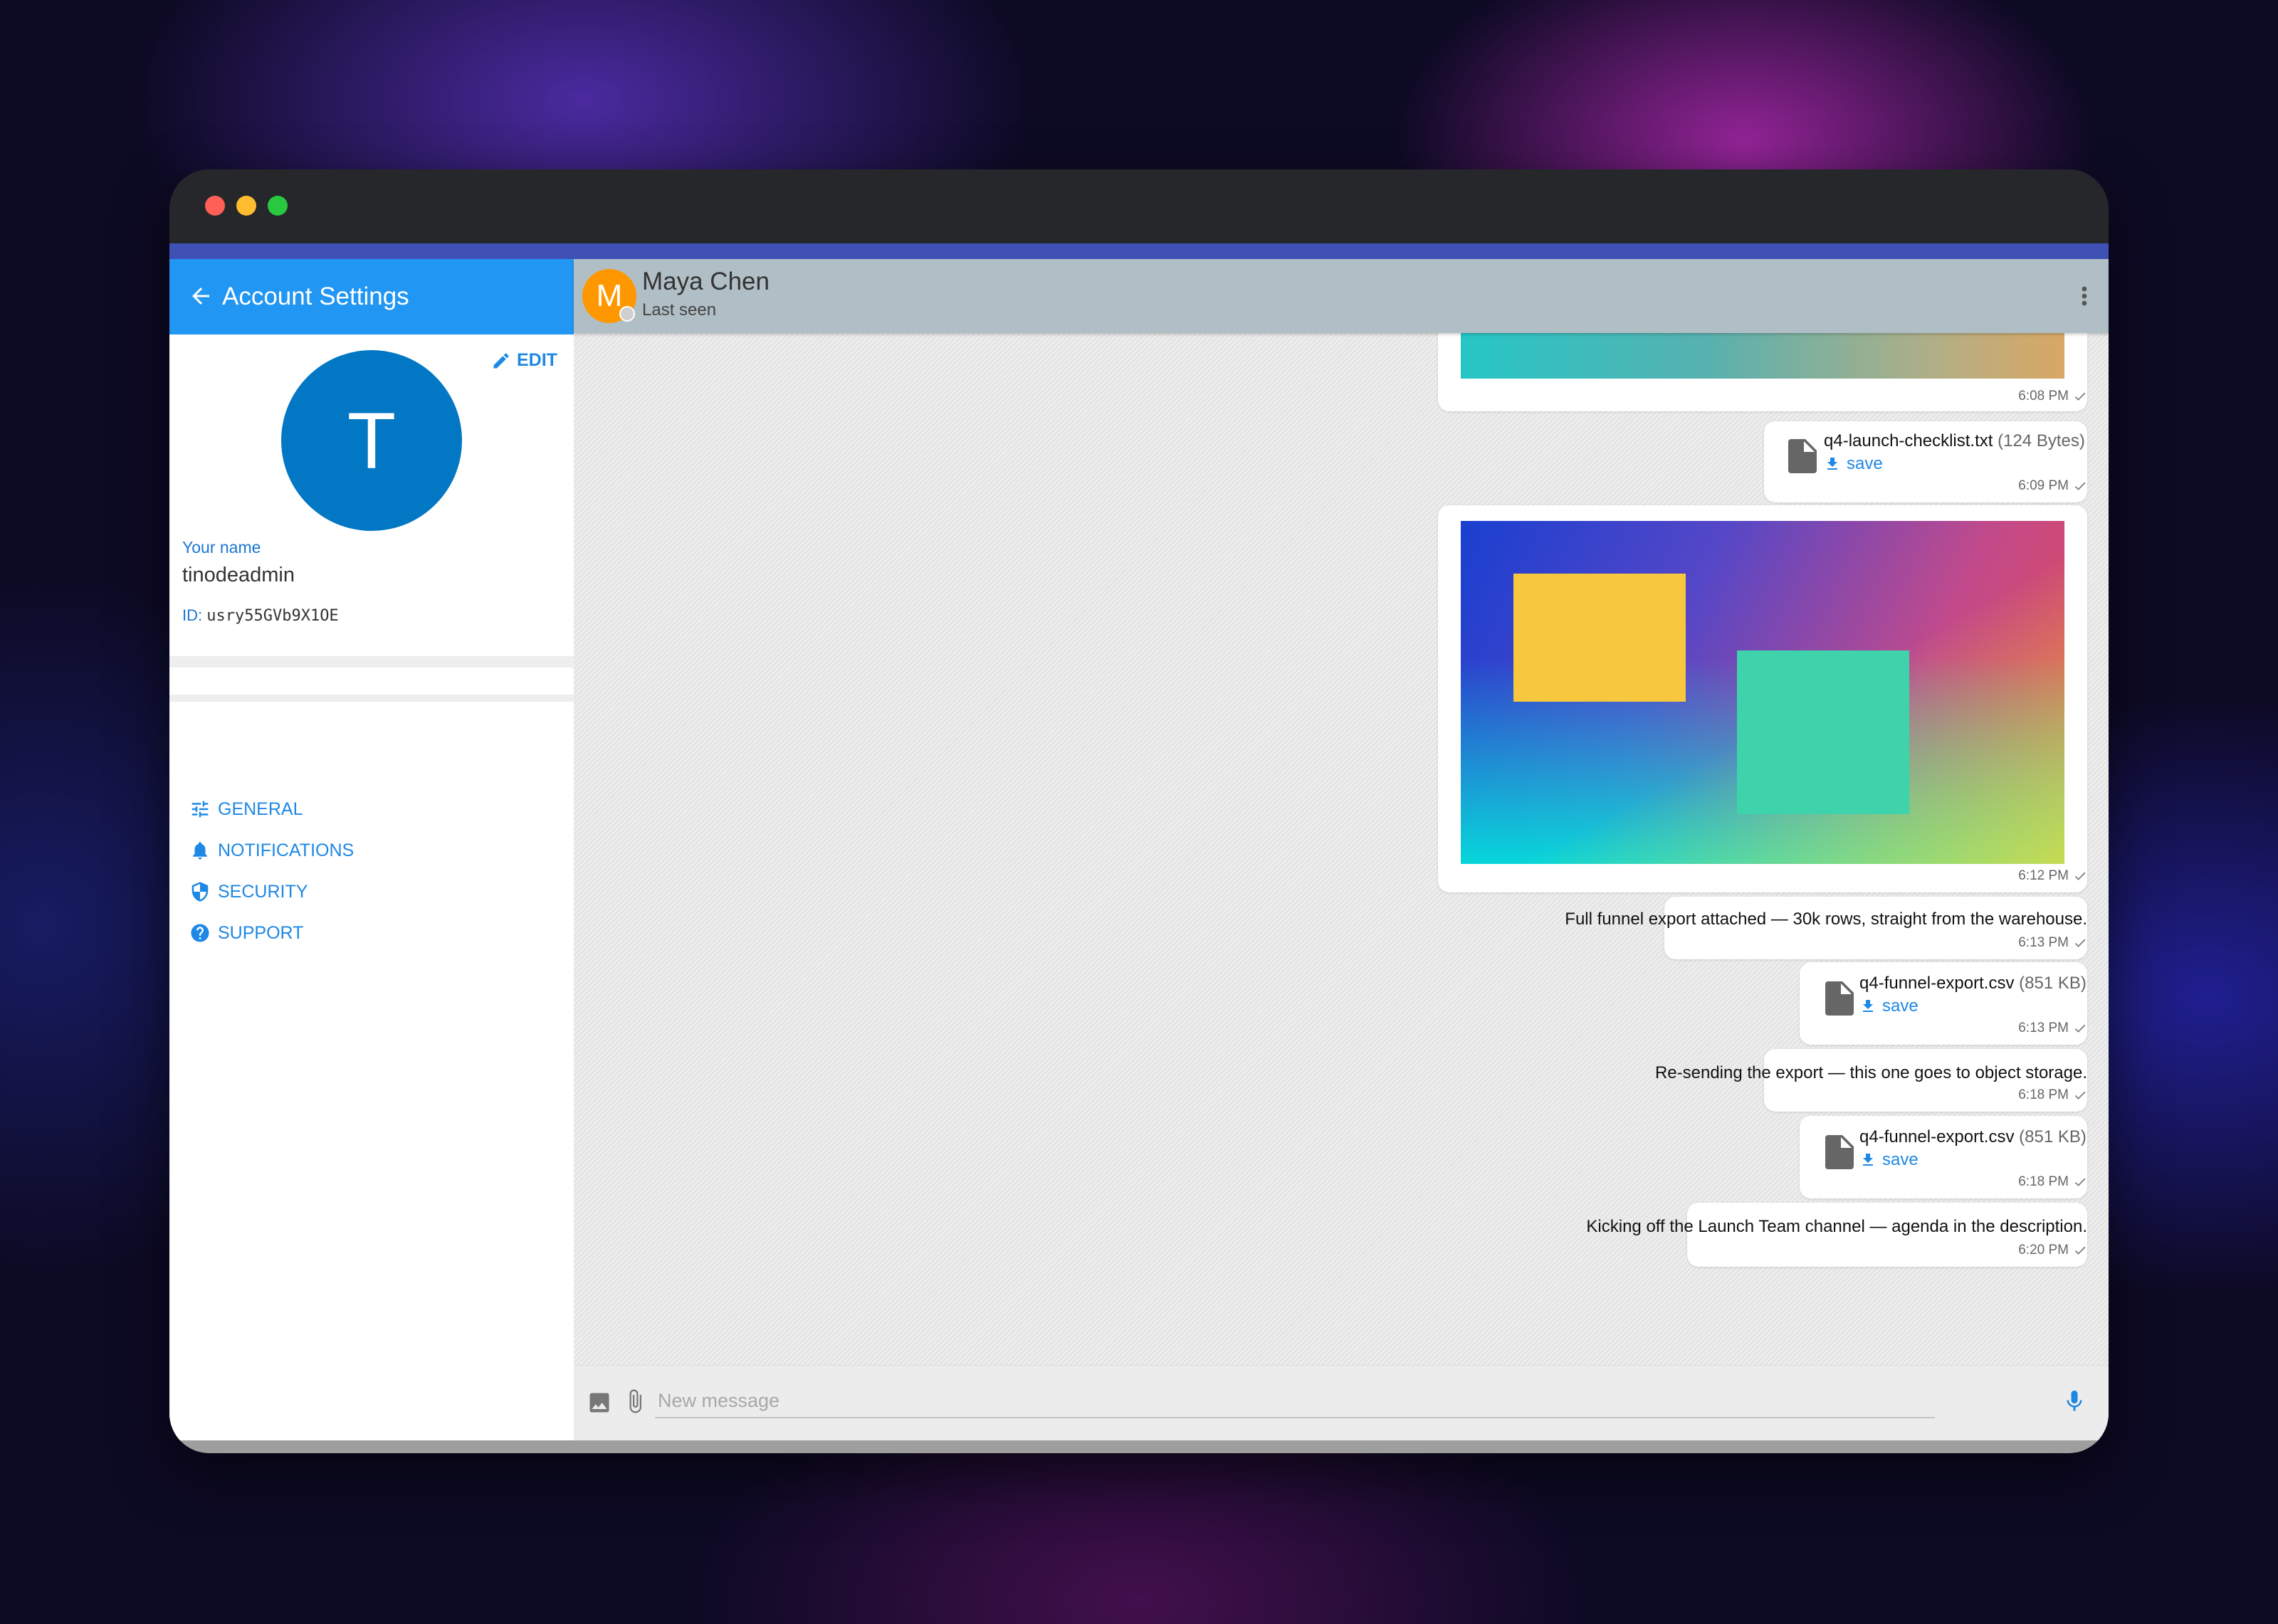  What do you see at coordinates (1139, 206) in the screenshot?
I see `title-bar` at bounding box center [1139, 206].